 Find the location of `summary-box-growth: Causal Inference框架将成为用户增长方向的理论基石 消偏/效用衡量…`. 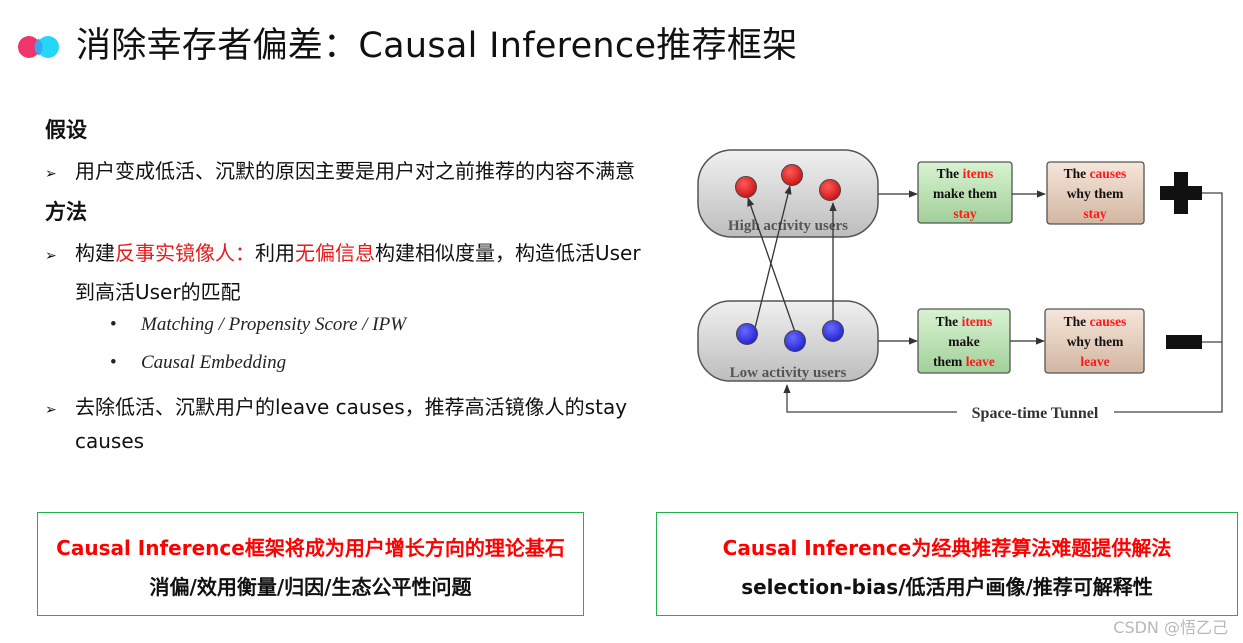

summary-box-growth: Causal Inference框架将成为用户增长方向的理论基石 消偏/效用衡量… is located at coordinates (310, 564).